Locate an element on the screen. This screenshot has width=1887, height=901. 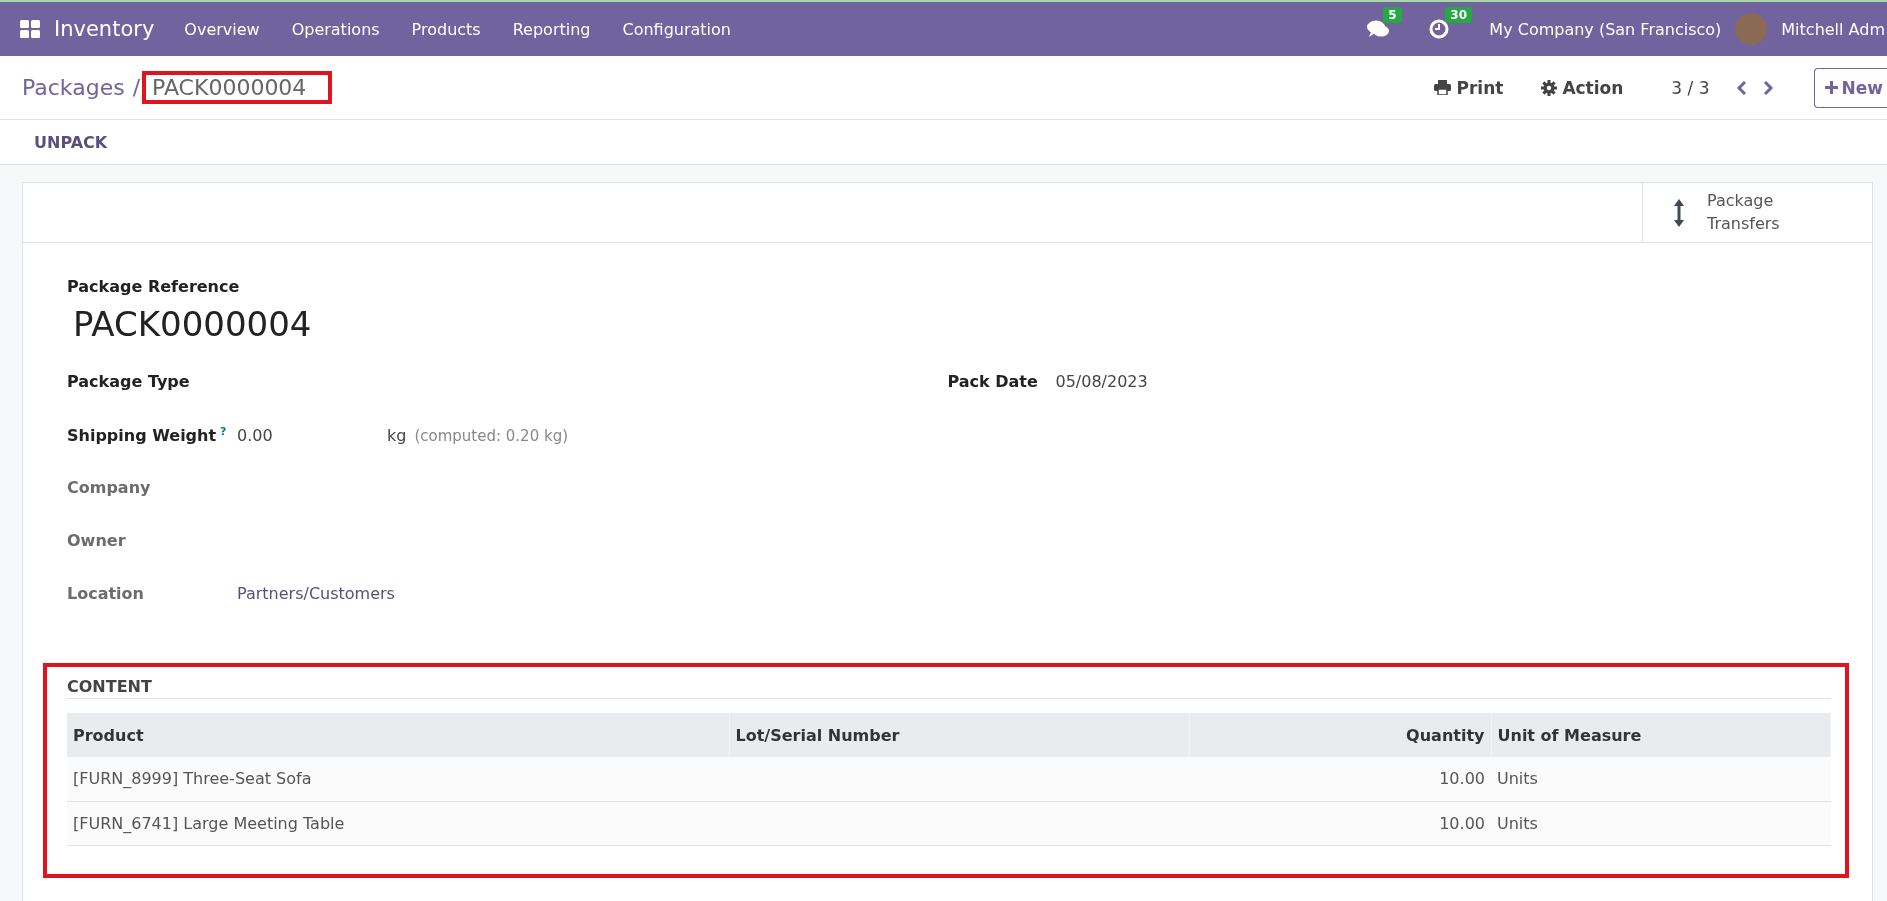
unpack-button: UNPACK is located at coordinates (71, 142).